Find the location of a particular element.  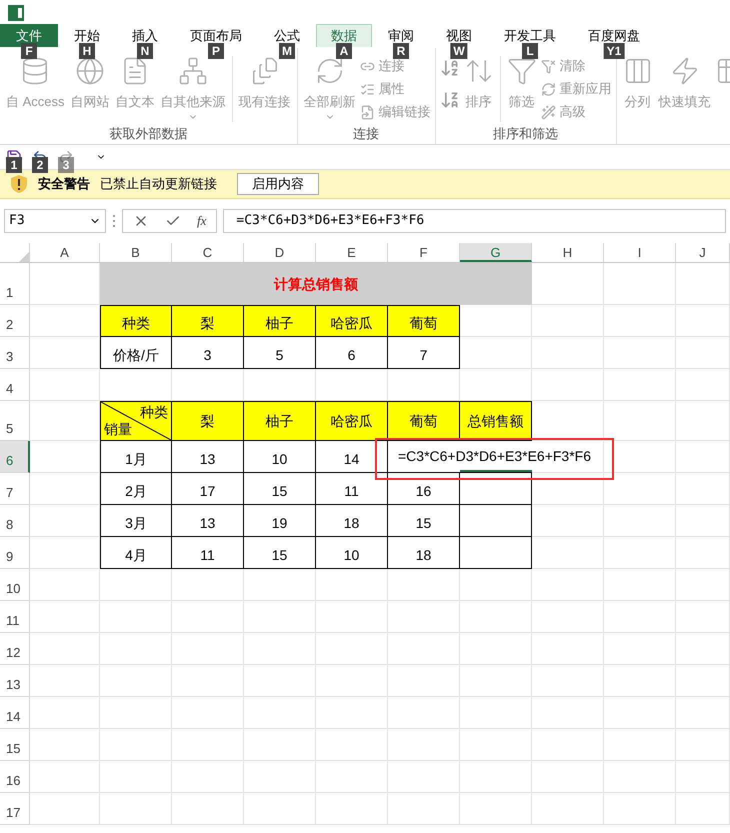

group-label: 排序和筛选 is located at coordinates (526, 134).